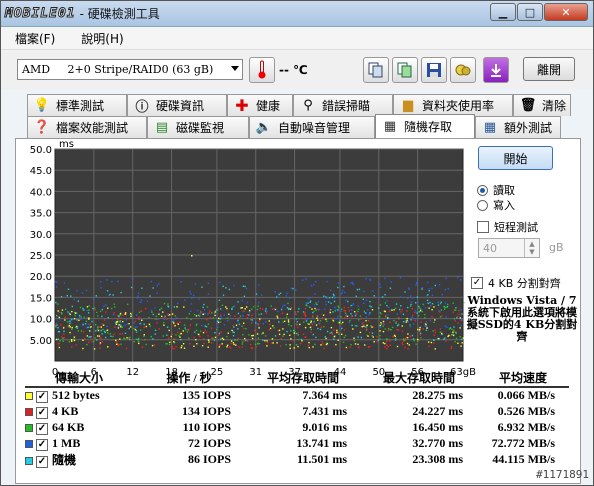  Describe the element at coordinates (516, 283) in the screenshot. I see `align-checkbox: ✓ 4 KB 分割對齊` at that location.